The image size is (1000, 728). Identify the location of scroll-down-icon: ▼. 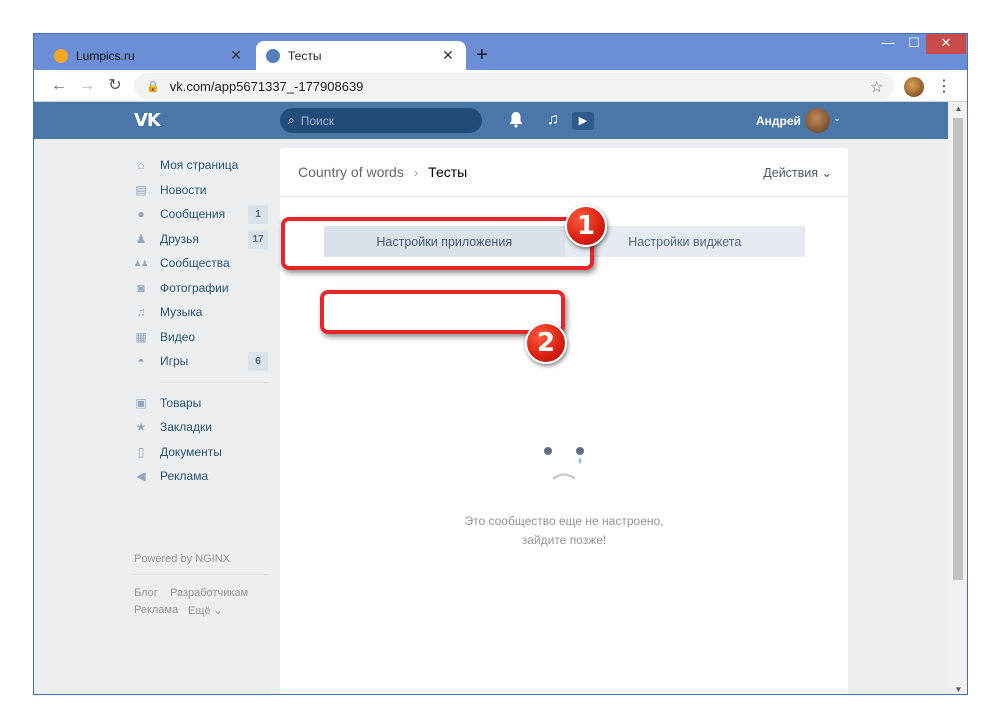
(957, 689).